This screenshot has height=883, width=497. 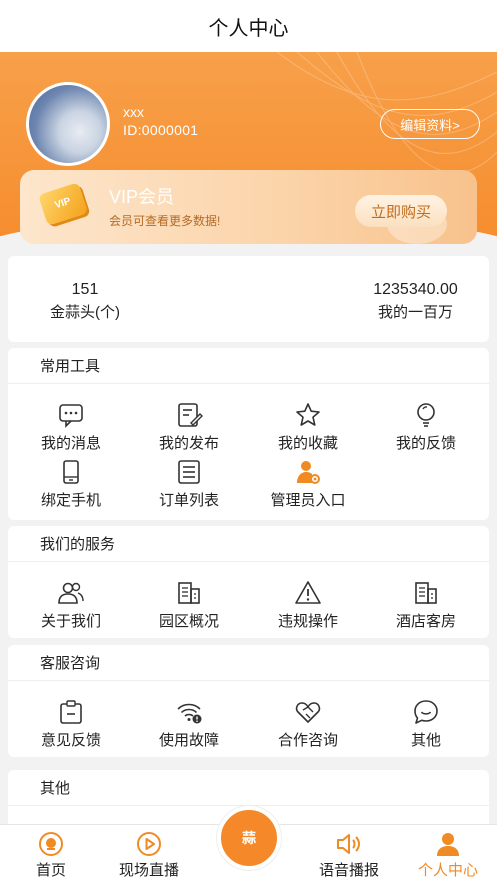 What do you see at coordinates (70, 443) in the screenshot?
I see `tool-label: 我的消息` at bounding box center [70, 443].